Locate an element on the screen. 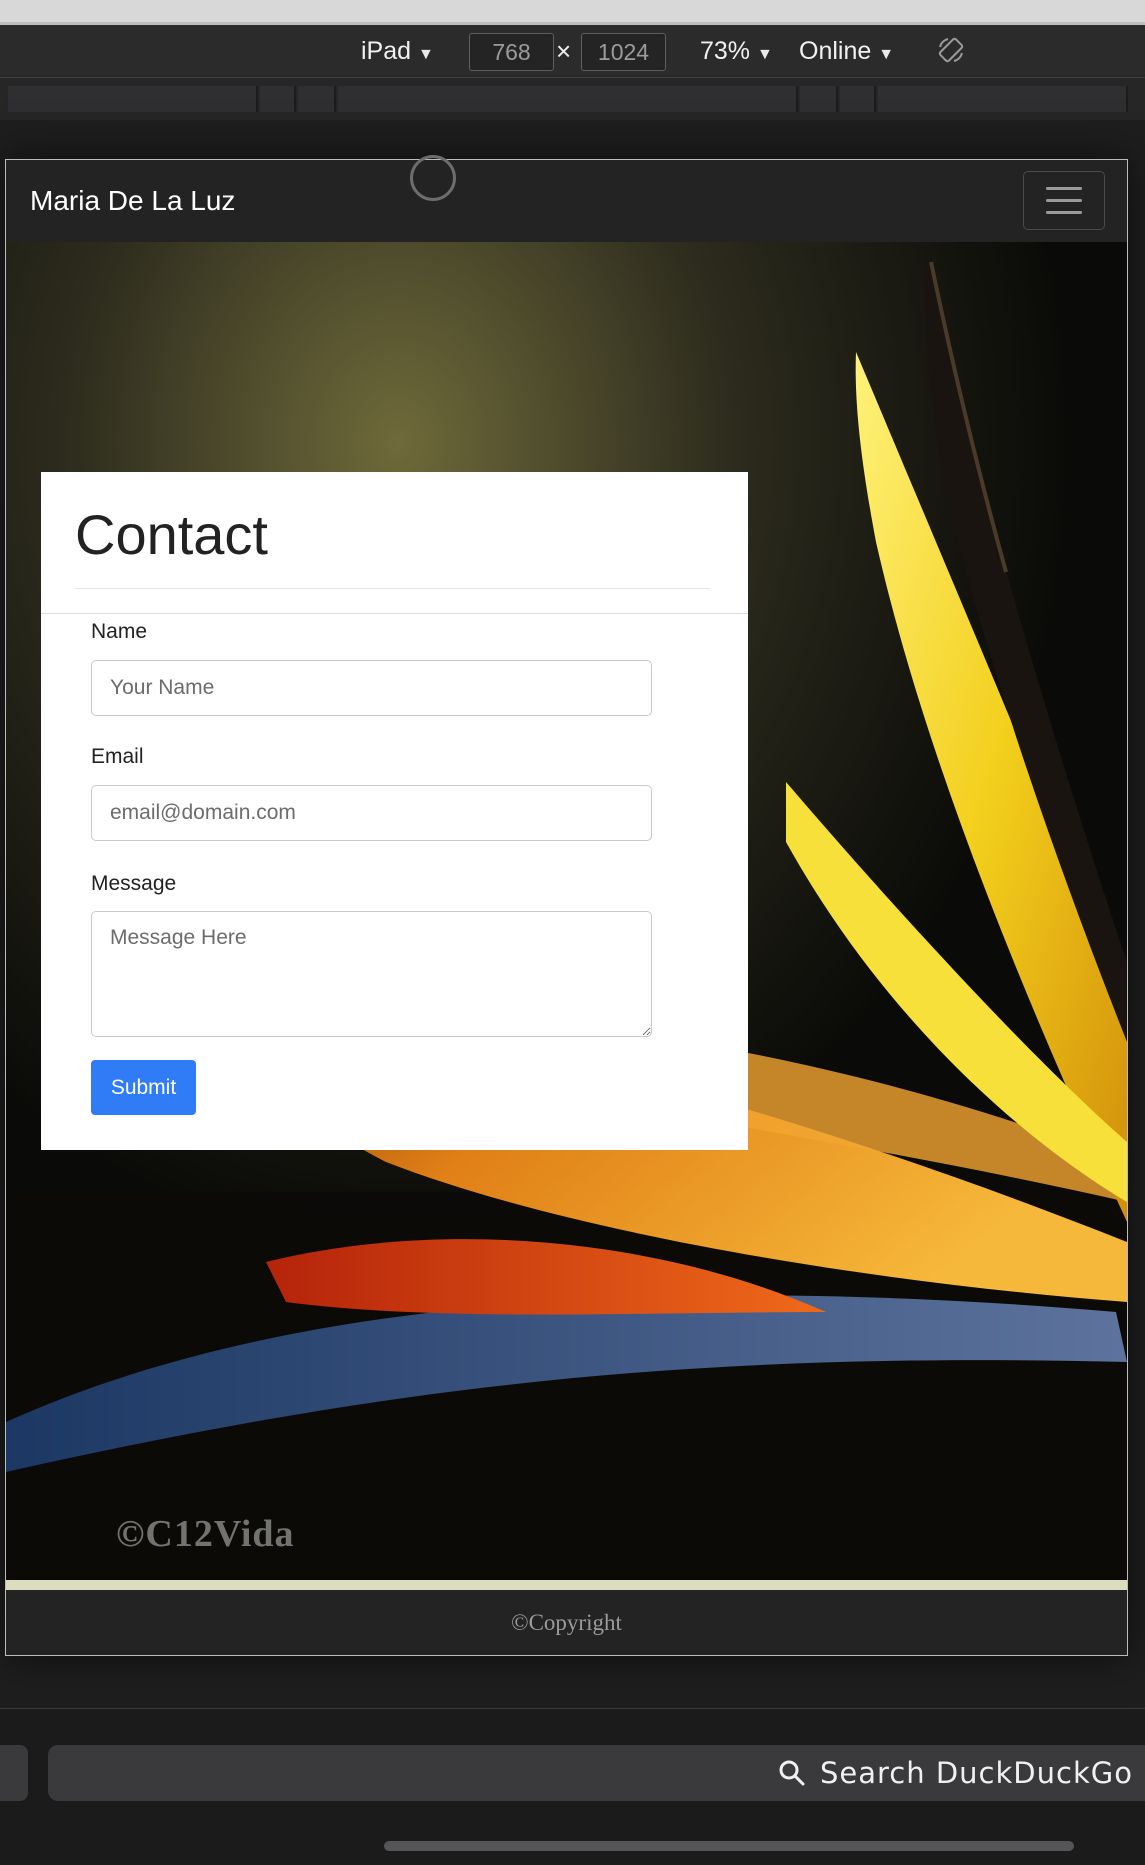 Image resolution: width=1145 pixels, height=1865 pixels. footer: ©Copyright is located at coordinates (566, 1622).